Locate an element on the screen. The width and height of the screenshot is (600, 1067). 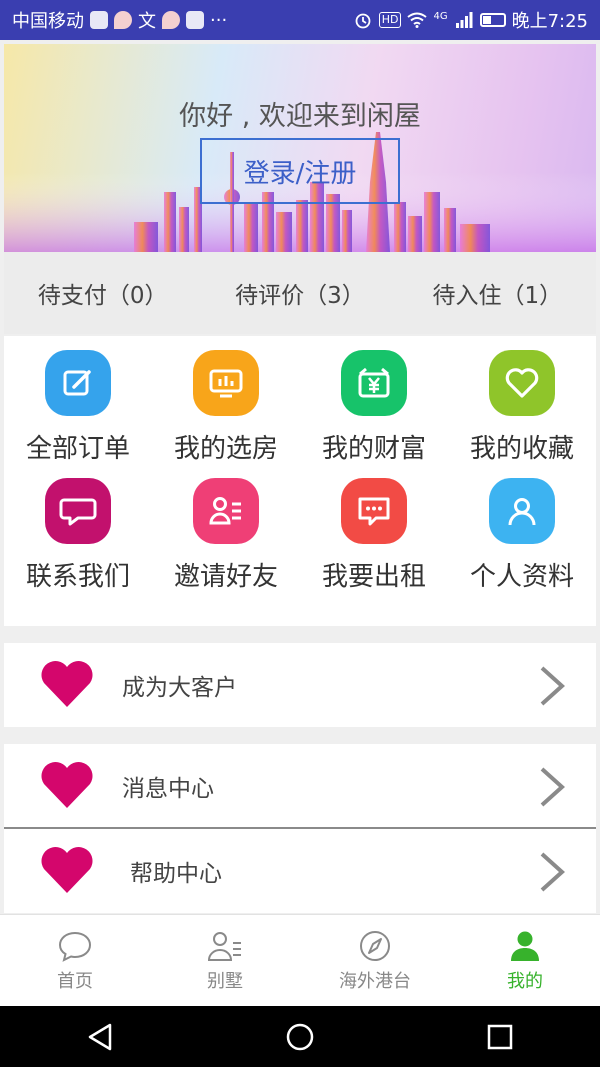
status-right: HD 4G 晚上7:25 is located at coordinates (470, 20).